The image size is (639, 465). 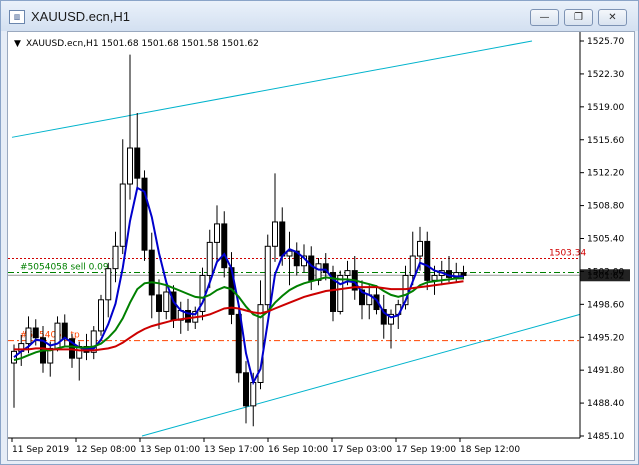 What do you see at coordinates (80, 16) in the screenshot?
I see `window-title: XAUUSD.ecn,H1` at bounding box center [80, 16].